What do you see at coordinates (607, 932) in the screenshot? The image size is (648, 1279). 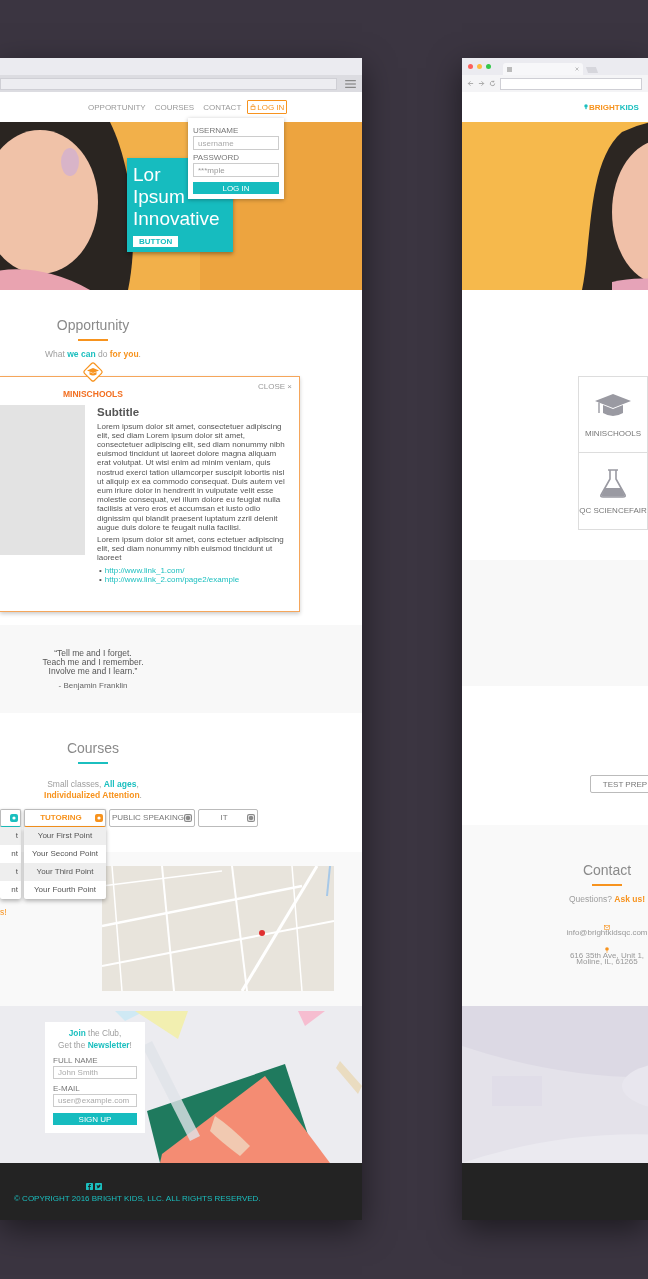 I see `email-text: info@brightkidsqc.com` at bounding box center [607, 932].